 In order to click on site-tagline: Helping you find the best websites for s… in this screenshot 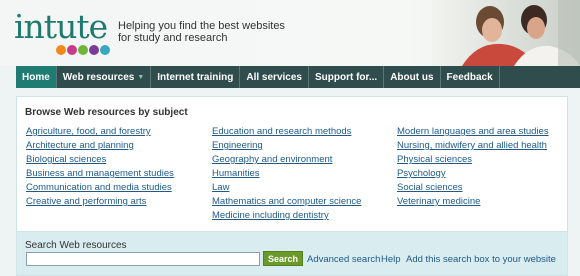, I will do `click(201, 32)`.